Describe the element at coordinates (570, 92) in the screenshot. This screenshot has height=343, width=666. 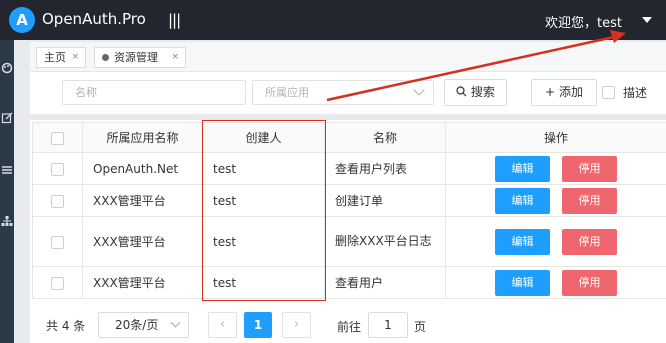
I see `add-button-label: 添加` at that location.